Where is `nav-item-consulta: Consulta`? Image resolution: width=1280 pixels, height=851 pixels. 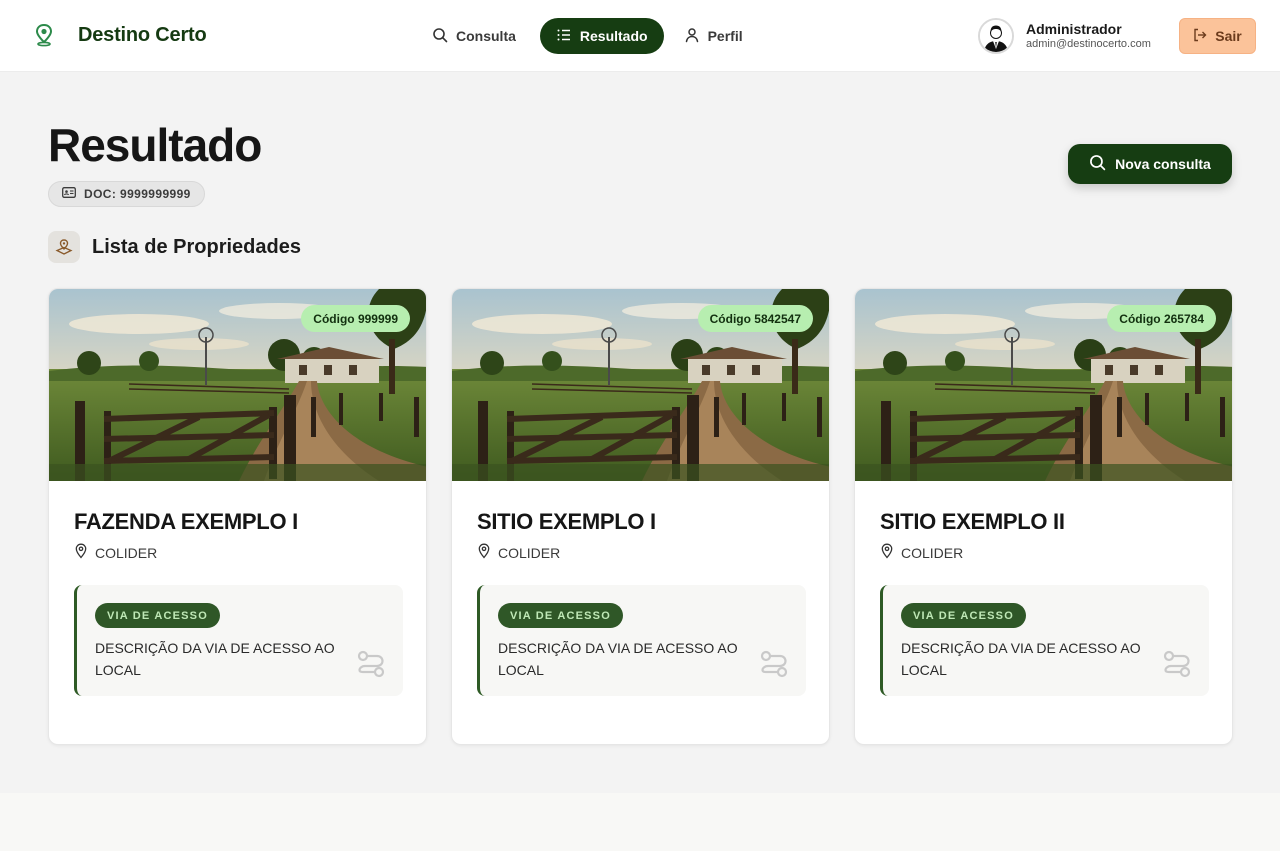 nav-item-consulta: Consulta is located at coordinates (476, 36).